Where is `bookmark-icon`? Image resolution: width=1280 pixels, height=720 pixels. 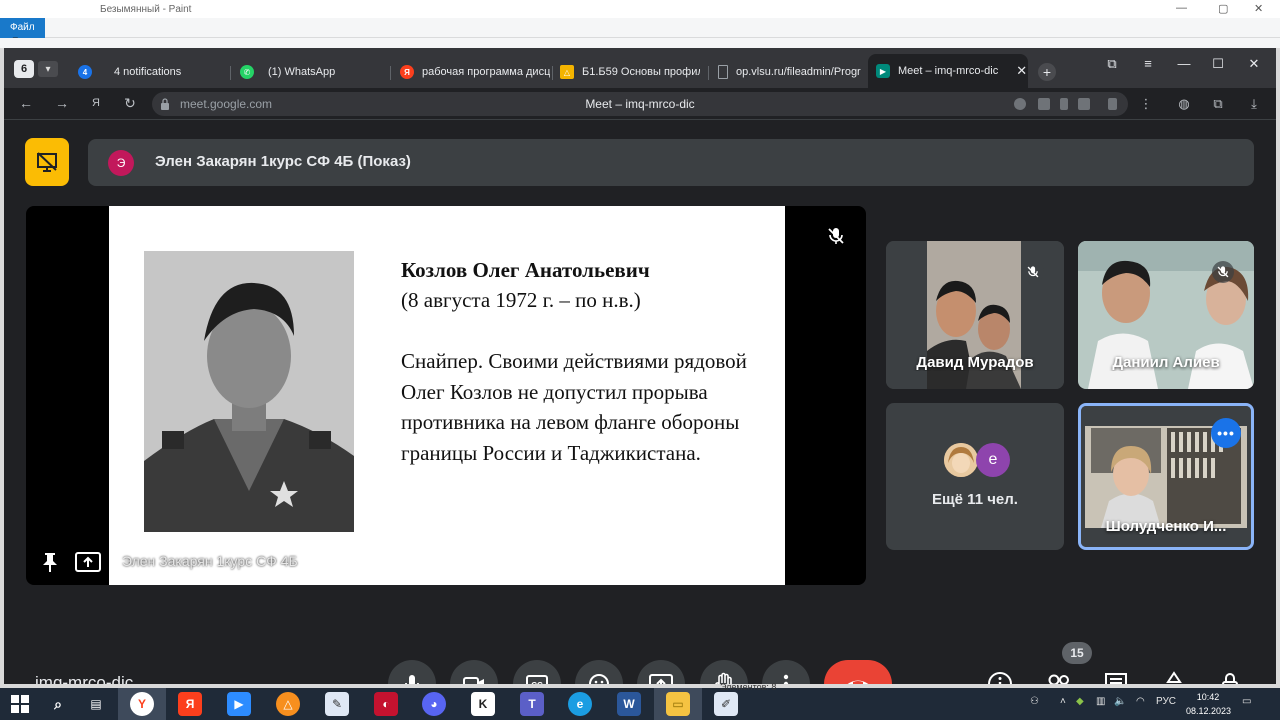
bookmark-icon is located at coordinates (1112, 104).